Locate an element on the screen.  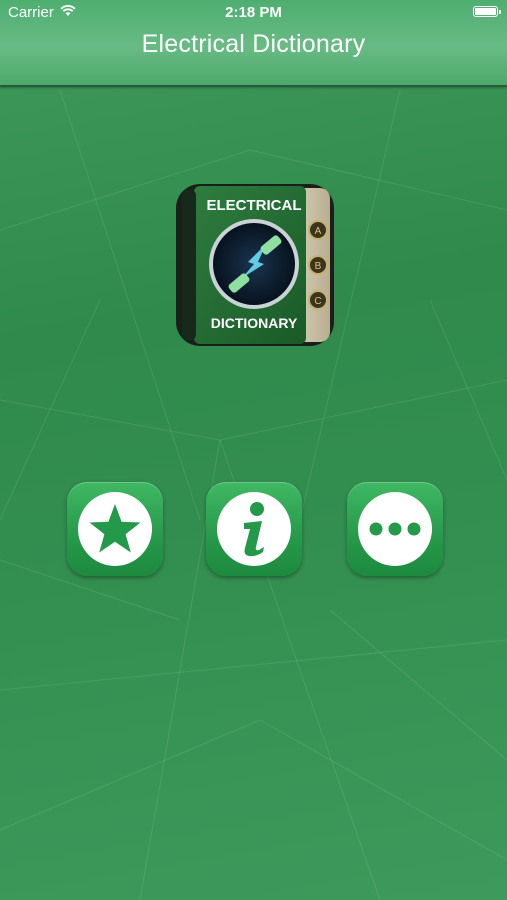
status-bar: Carrier 2:18 PM is located at coordinates (253, 13).